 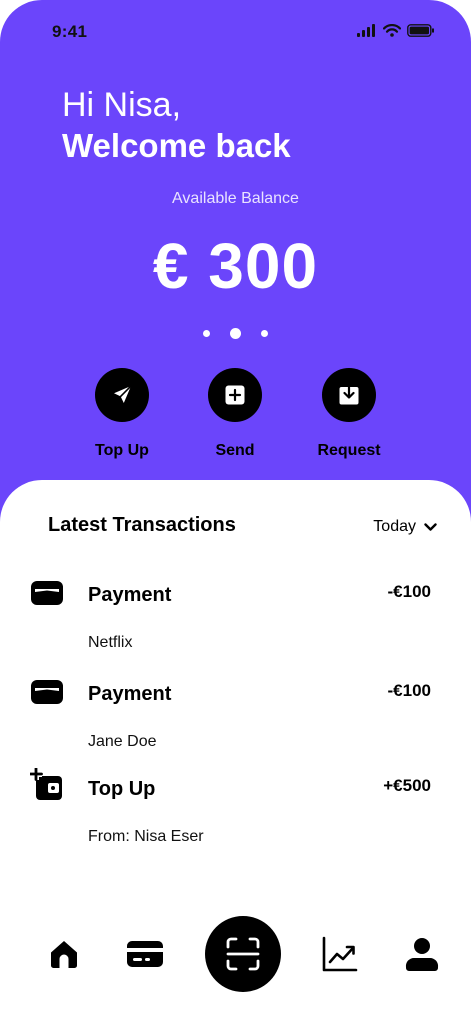 I want to click on transaction-item: Top Up From: Nisa Eser +€500, so click(x=235, y=815).